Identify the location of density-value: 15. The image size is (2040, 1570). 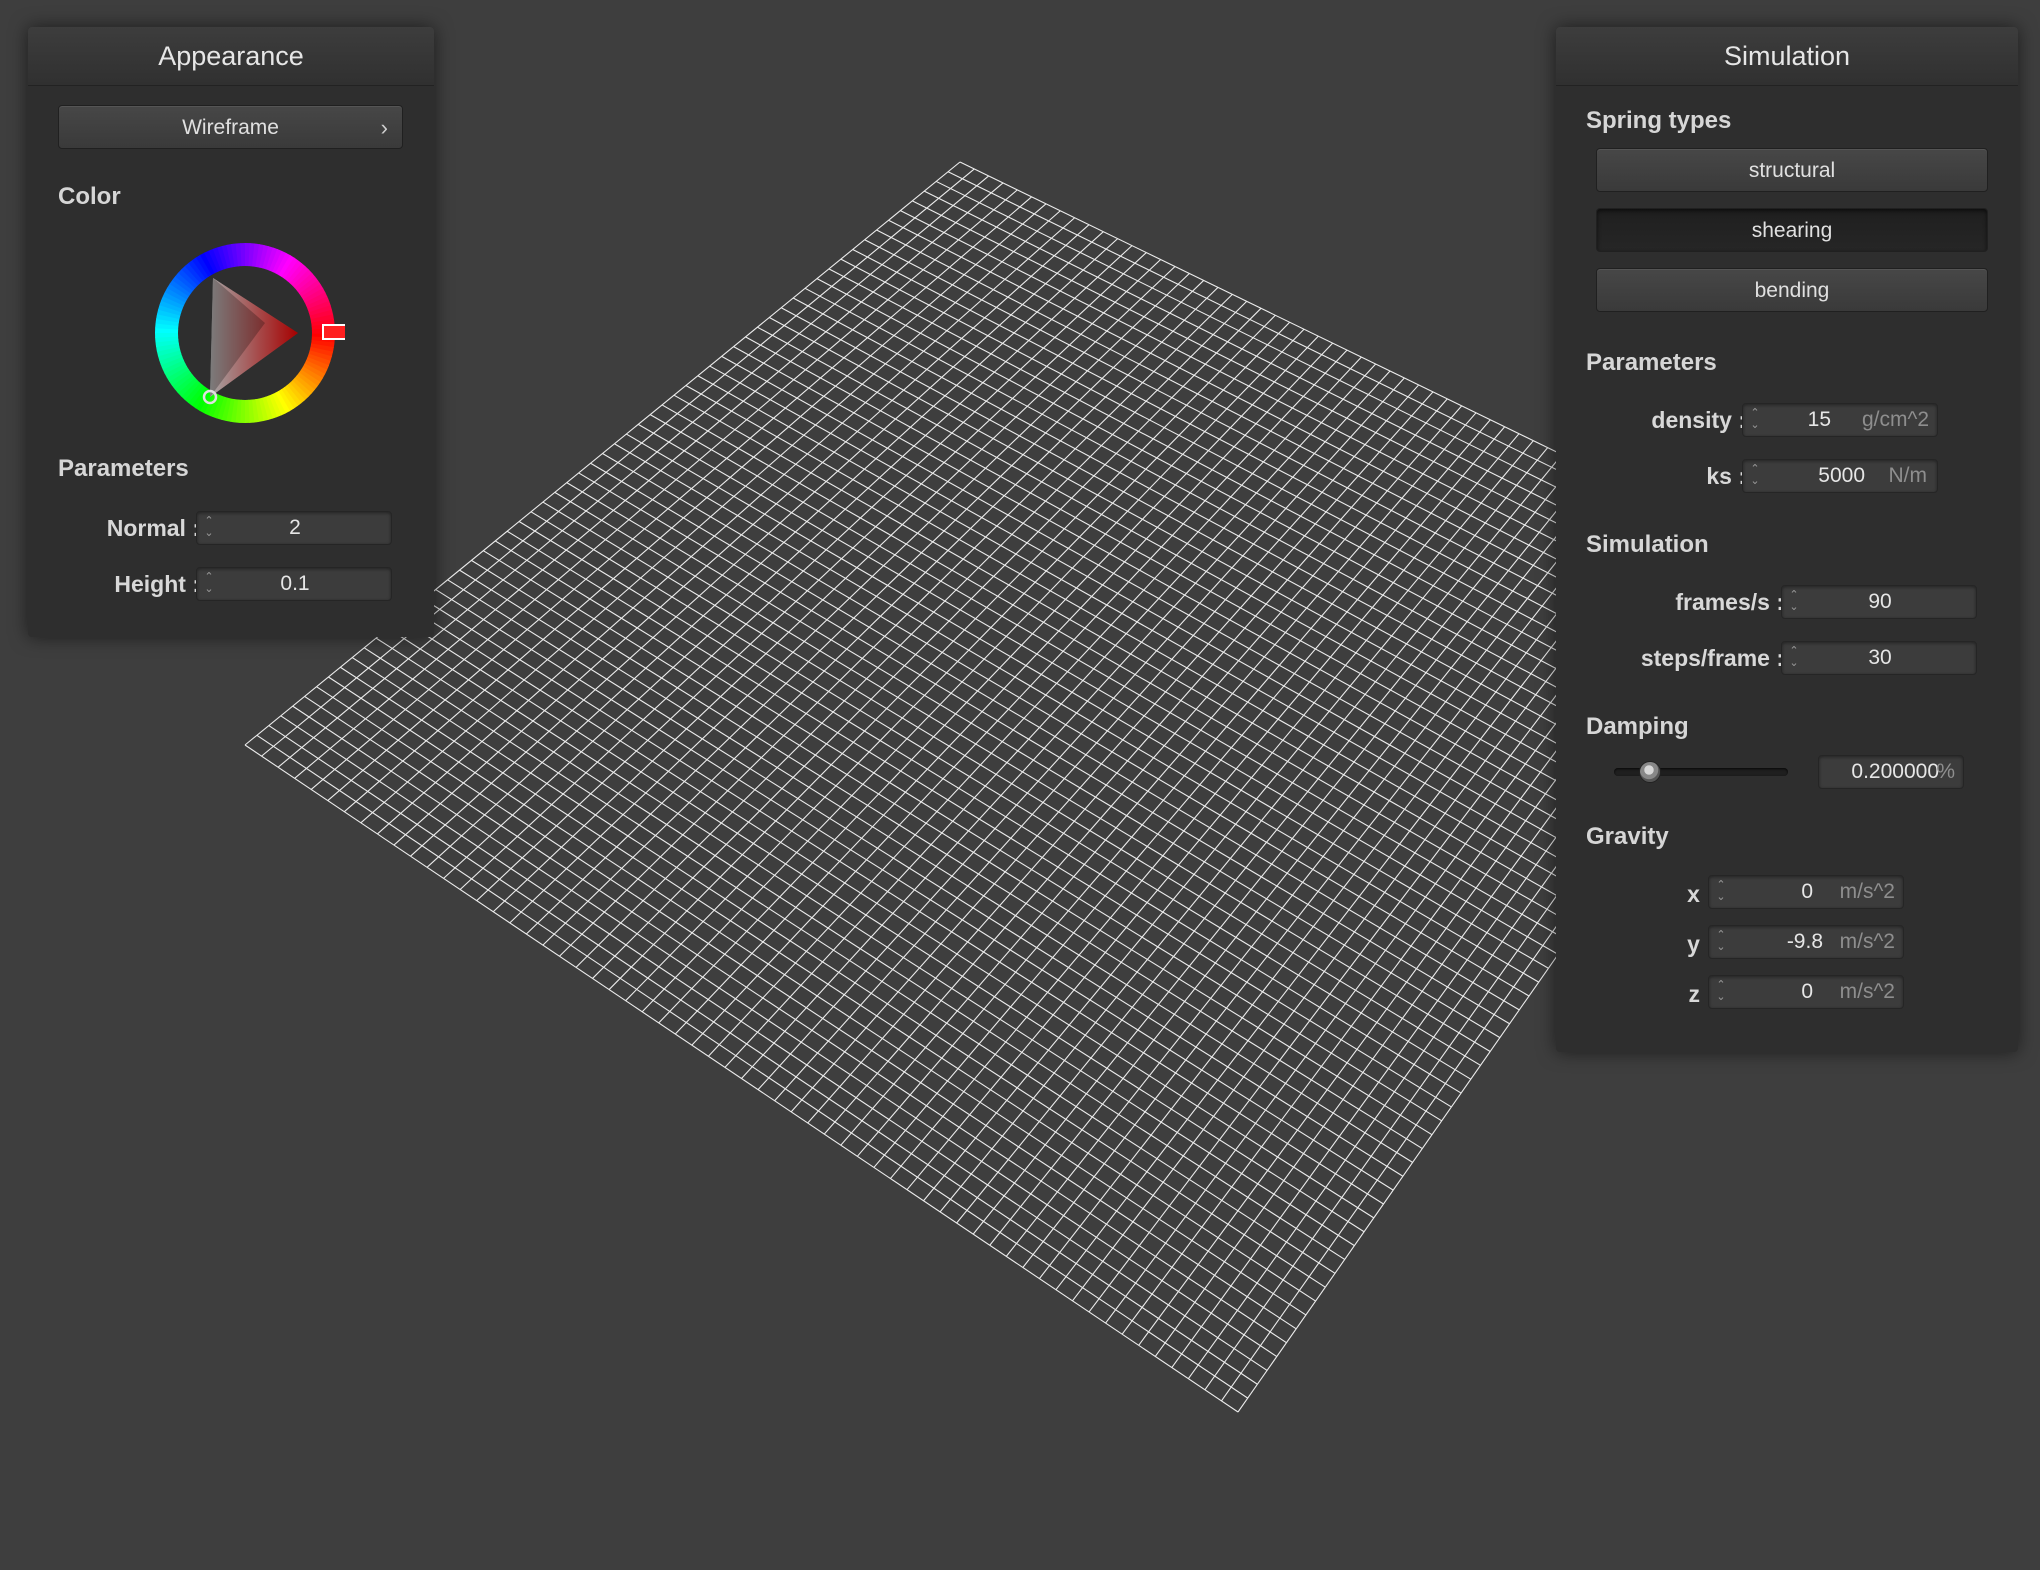
(1819, 419).